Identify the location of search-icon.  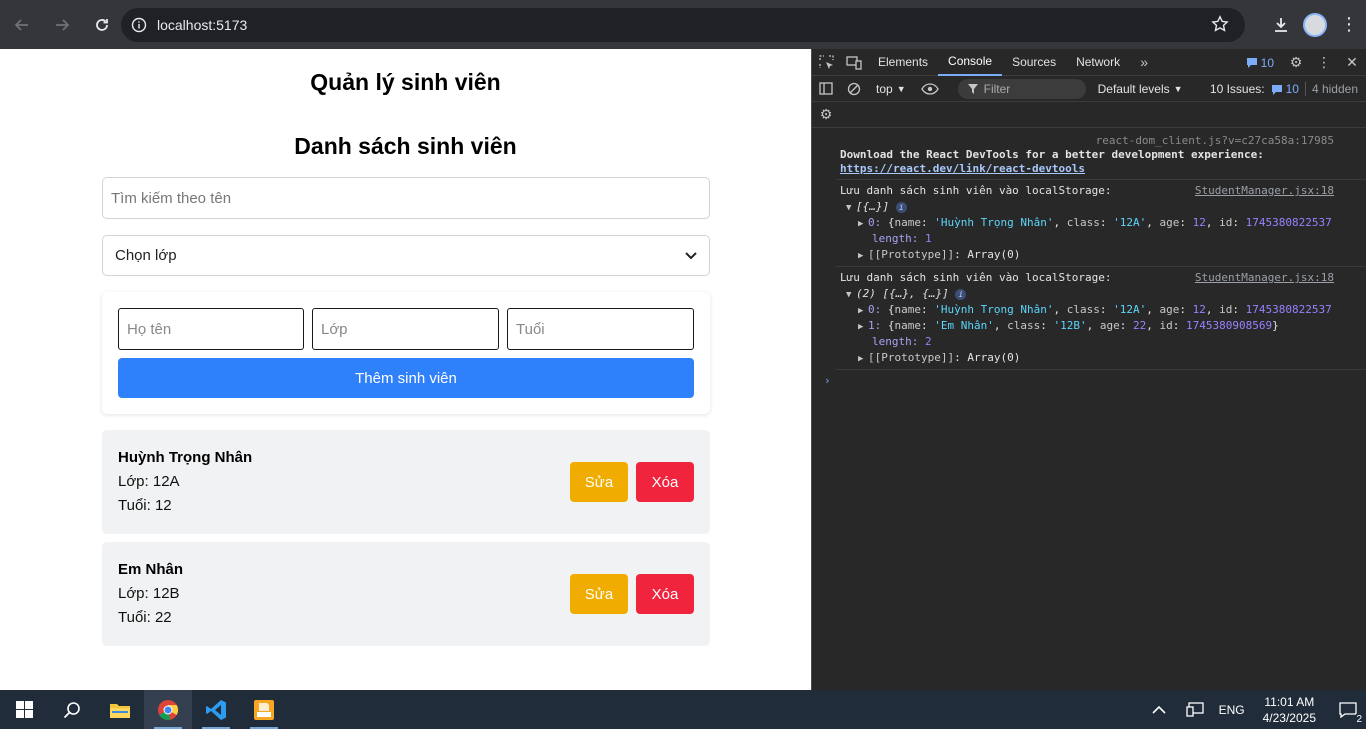
(72, 709).